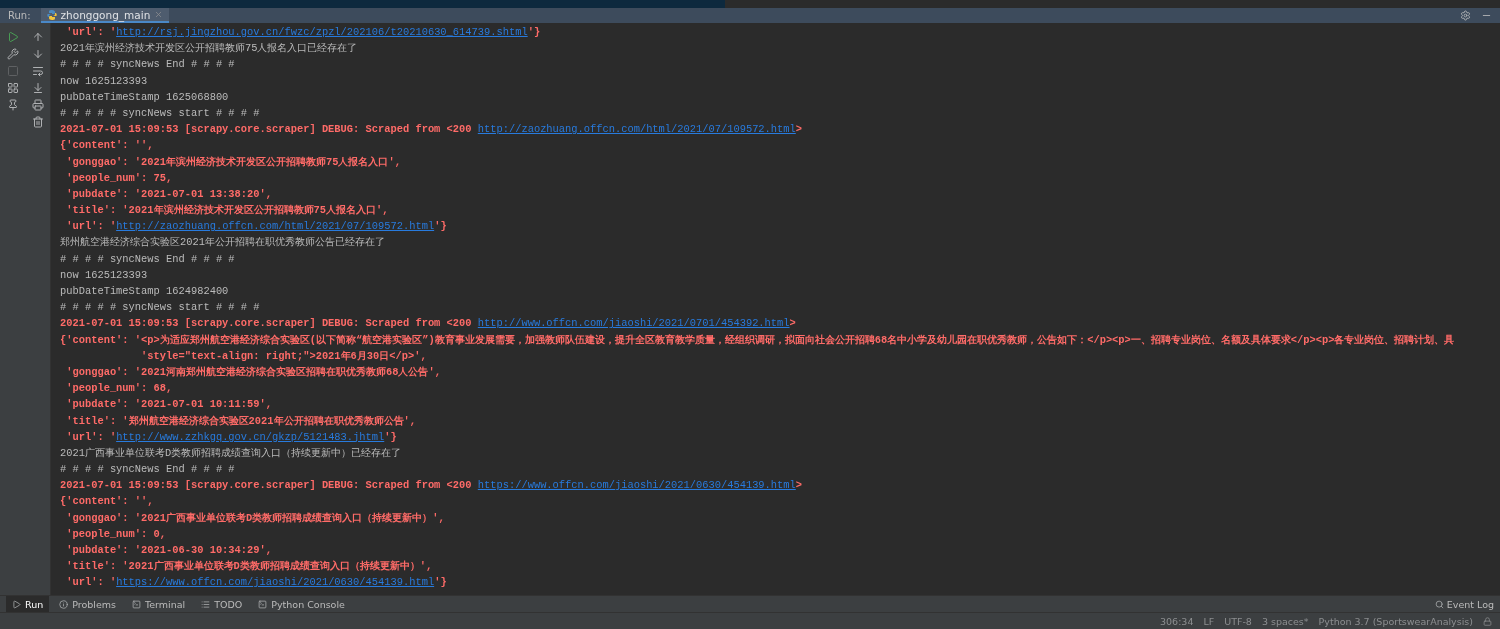  I want to click on error-output-text: 'gonggao': '2021河南郑州航空港经济综合实验区招聘在职优秀教师68人公告',, so click(253, 371).